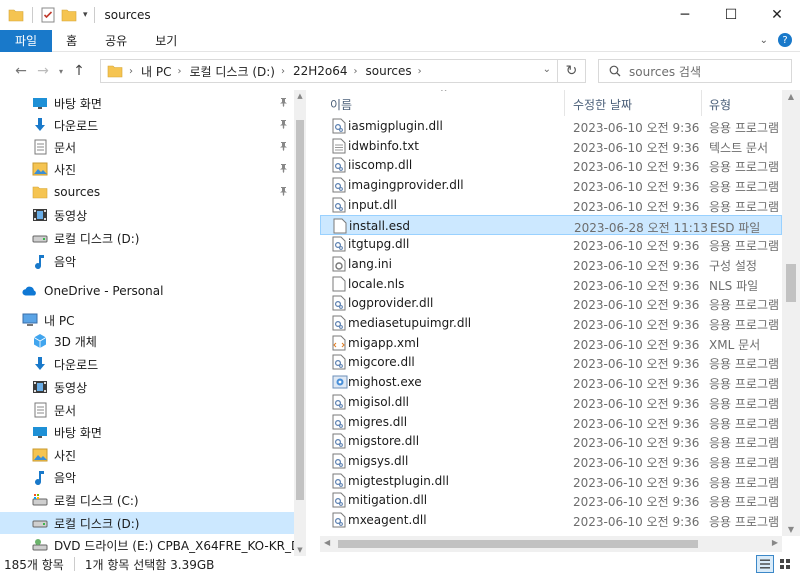 This screenshot has height=576, width=800. What do you see at coordinates (551, 205) in the screenshot?
I see `file-row: input.dll 2023-06-10 오전 9:36 응용 프로그램` at bounding box center [551, 205].